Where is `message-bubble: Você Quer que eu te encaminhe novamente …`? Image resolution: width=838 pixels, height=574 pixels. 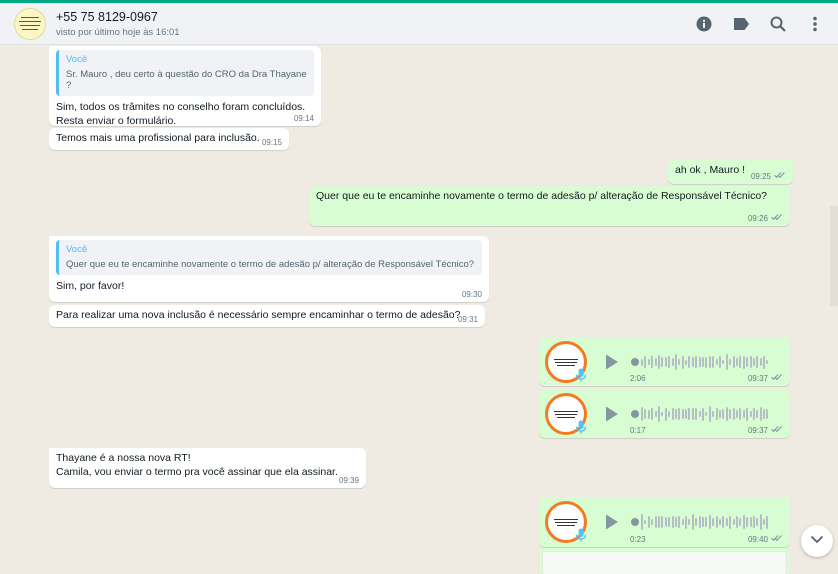 message-bubble: Você Quer que eu te encaminhe novamente … is located at coordinates (269, 269).